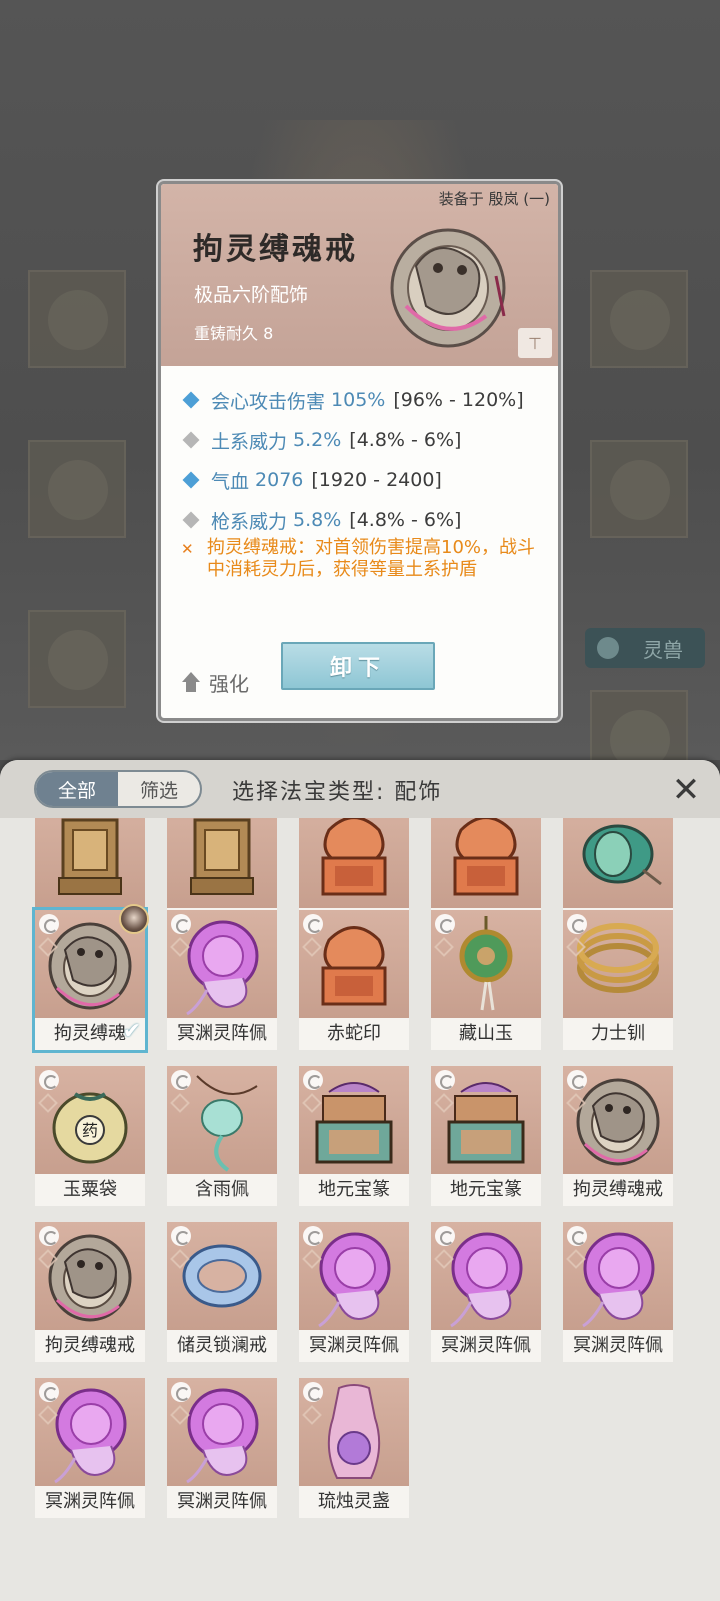  I want to click on stat-value: 5.2%, so click(317, 440).